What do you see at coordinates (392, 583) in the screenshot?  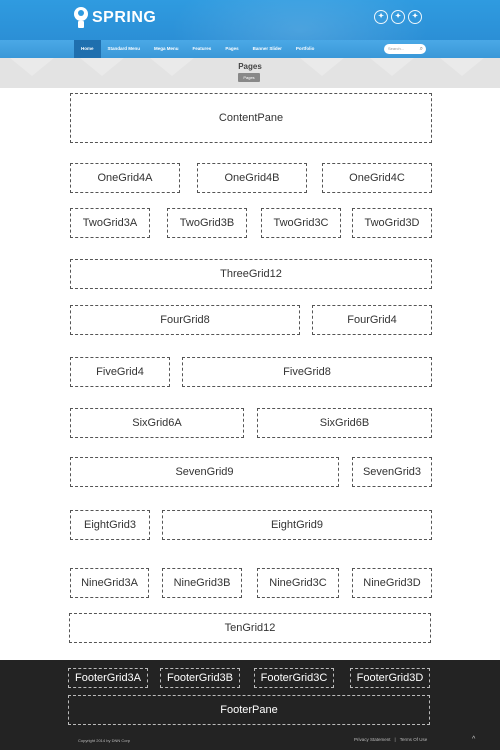 I see `nine-grid-3d: NineGrid3D` at bounding box center [392, 583].